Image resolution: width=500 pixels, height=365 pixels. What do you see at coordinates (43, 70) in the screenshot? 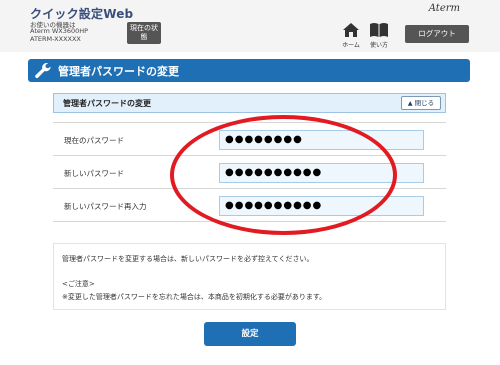
I see `wrench-icon` at bounding box center [43, 70].